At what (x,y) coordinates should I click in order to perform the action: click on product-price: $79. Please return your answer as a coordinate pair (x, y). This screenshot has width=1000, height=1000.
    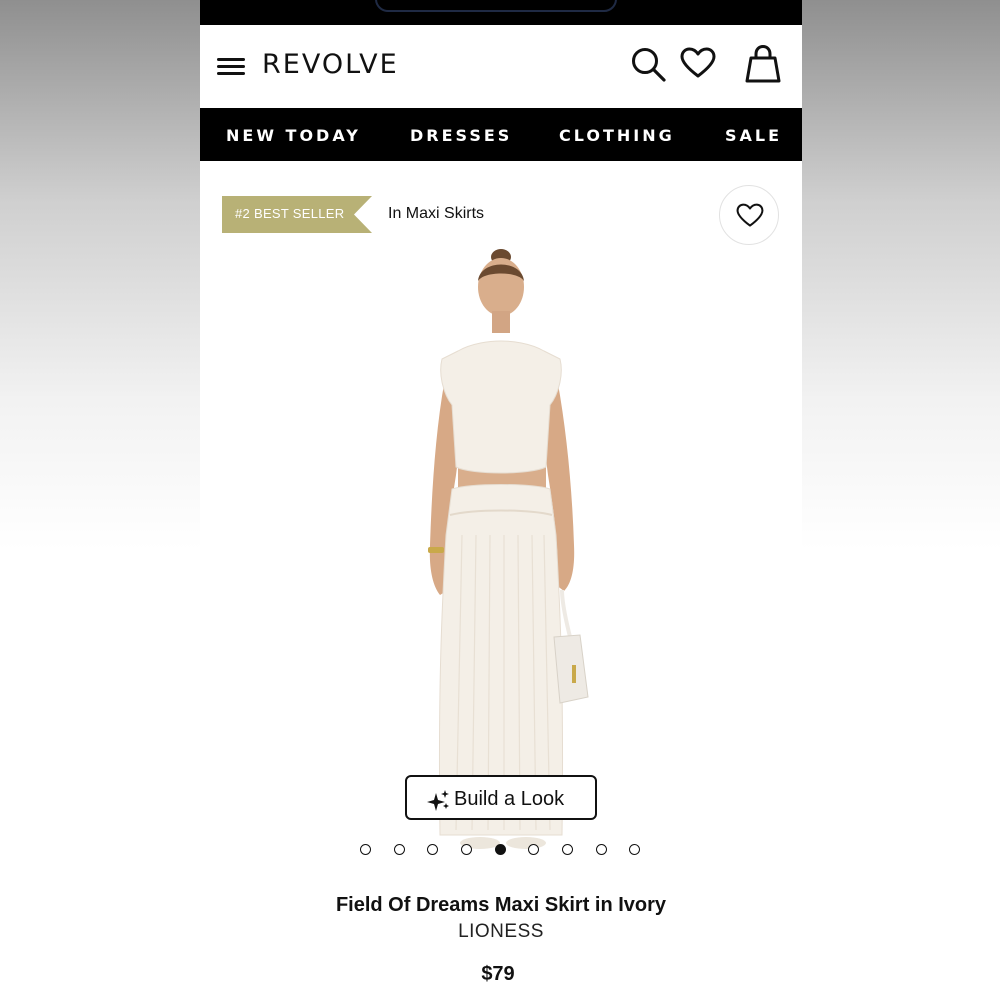
    Looking at the image, I should click on (498, 974).